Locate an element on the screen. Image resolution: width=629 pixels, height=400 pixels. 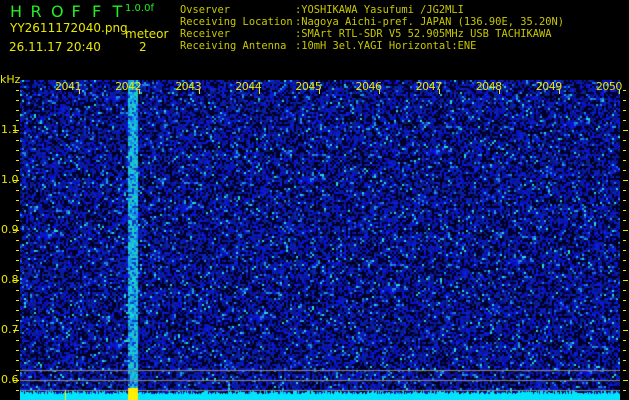
frequency-unit-label: kHz is located at coordinates (10, 79).